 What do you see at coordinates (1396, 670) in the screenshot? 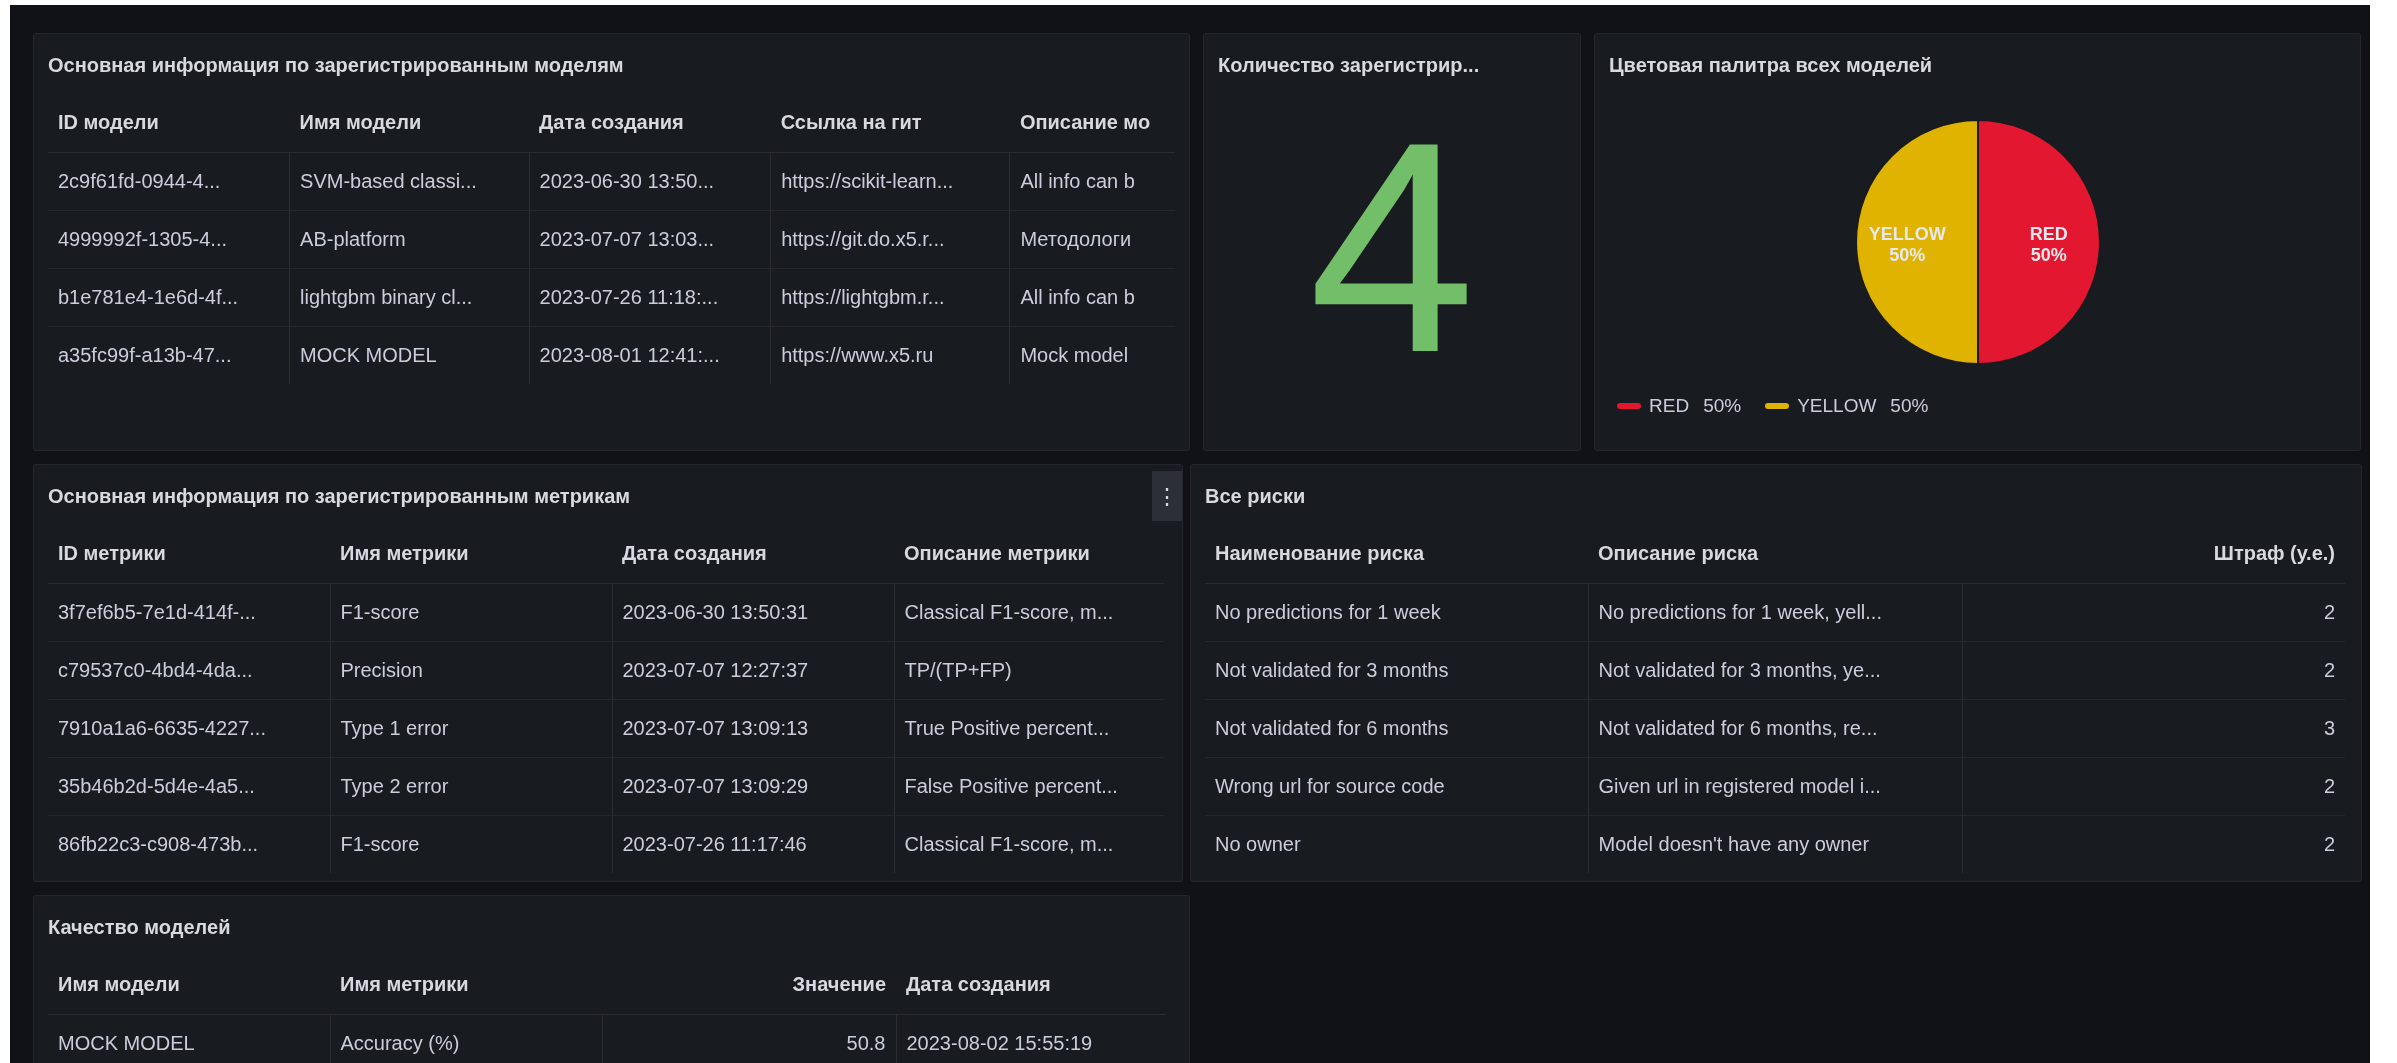
I see `table-cell: Not validated for 3 months` at bounding box center [1396, 670].